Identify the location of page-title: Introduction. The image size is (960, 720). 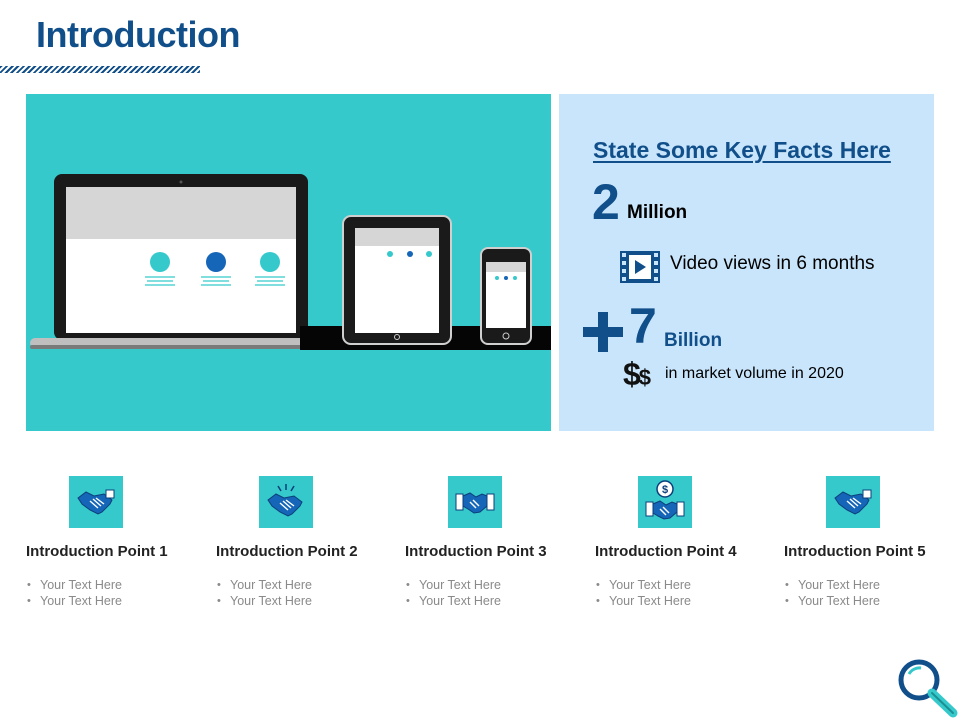
(138, 34).